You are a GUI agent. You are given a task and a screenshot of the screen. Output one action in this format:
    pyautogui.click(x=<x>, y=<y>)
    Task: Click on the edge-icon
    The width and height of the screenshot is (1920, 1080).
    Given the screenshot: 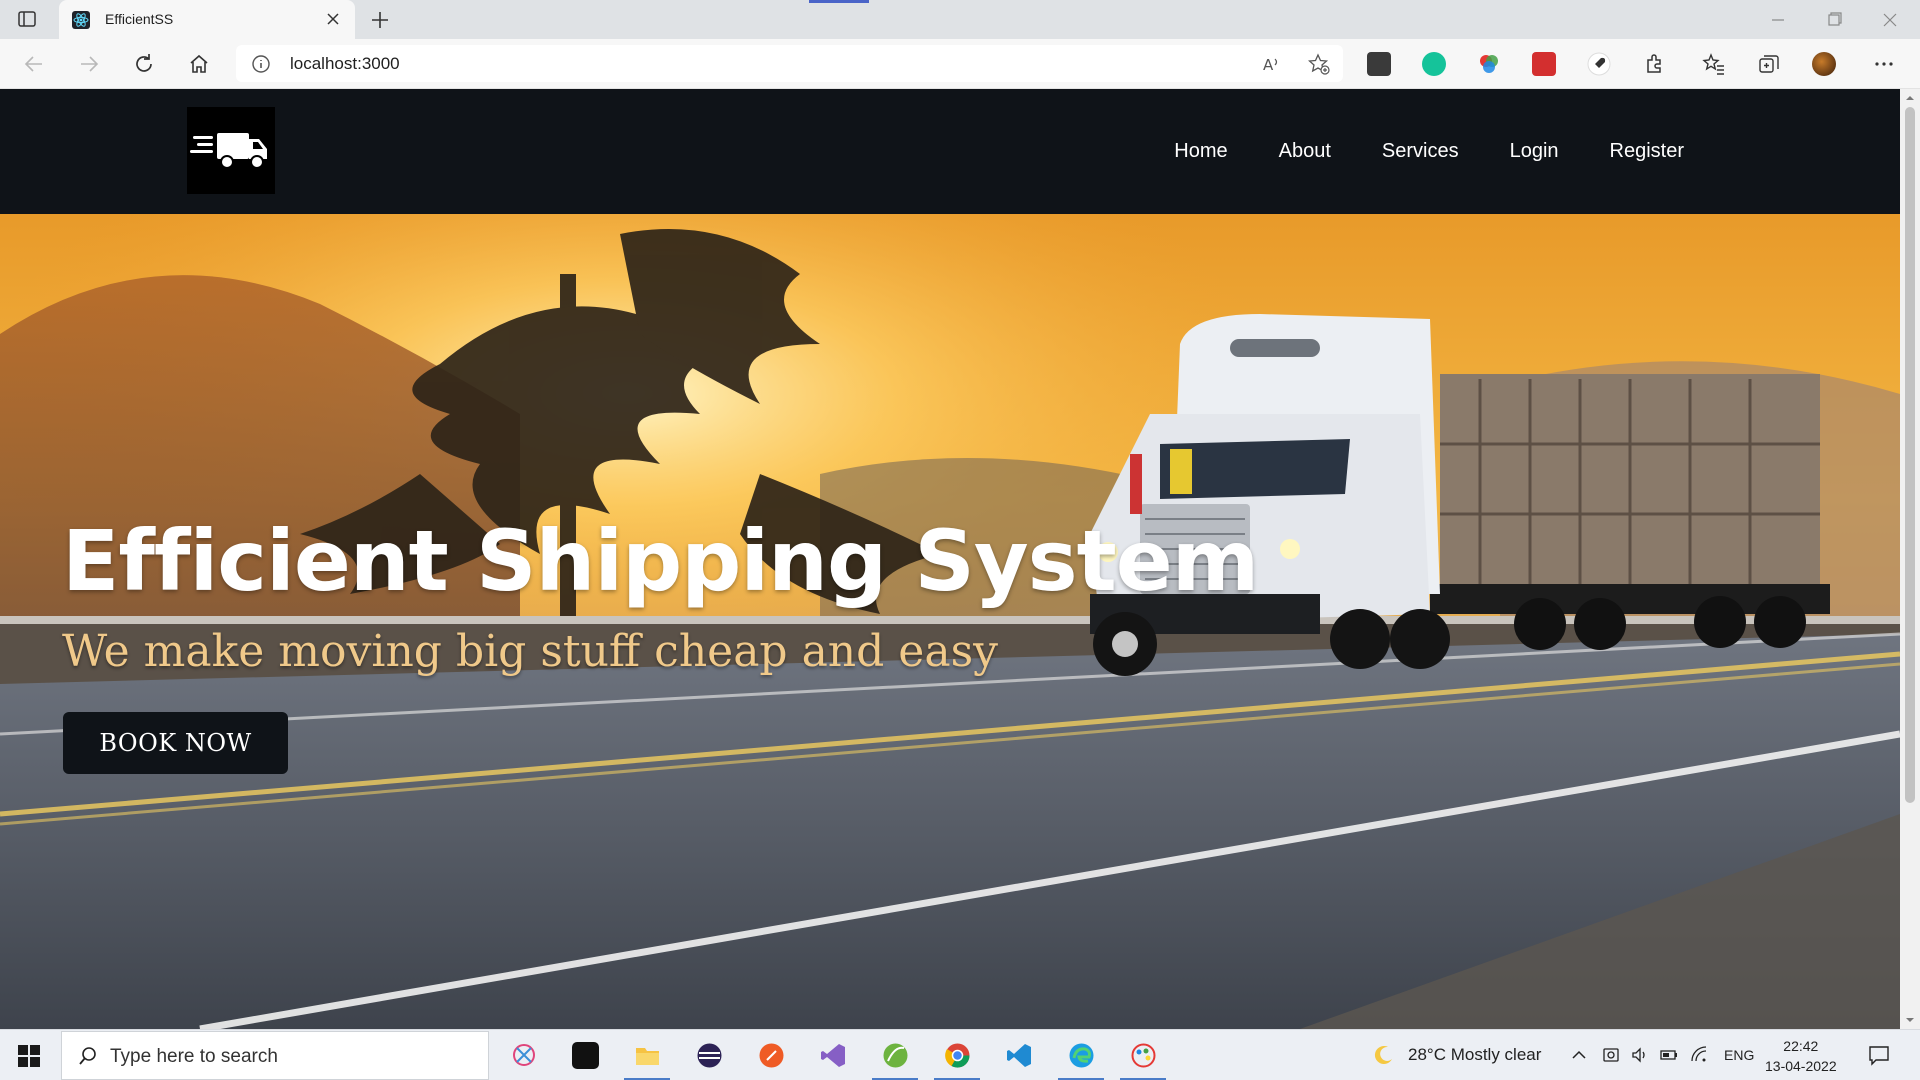 What is the action you would take?
    pyautogui.click(x=1081, y=1055)
    